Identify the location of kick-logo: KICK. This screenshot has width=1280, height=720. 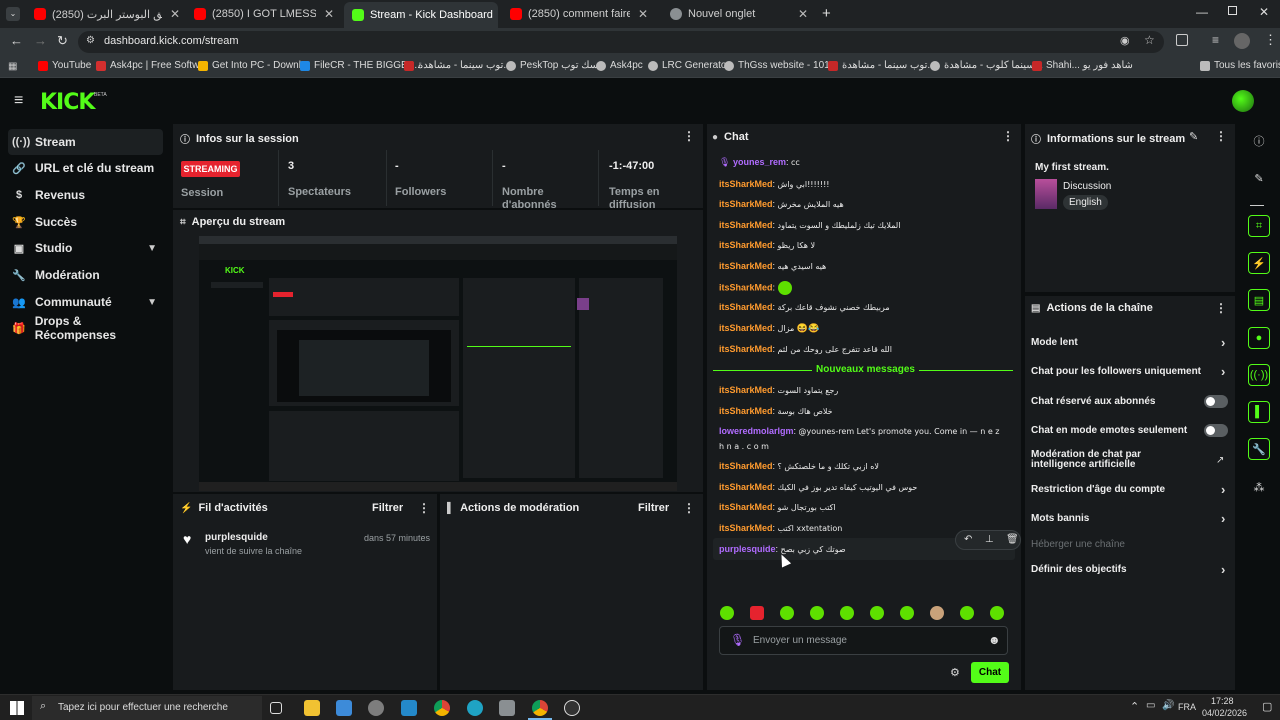
(67, 102).